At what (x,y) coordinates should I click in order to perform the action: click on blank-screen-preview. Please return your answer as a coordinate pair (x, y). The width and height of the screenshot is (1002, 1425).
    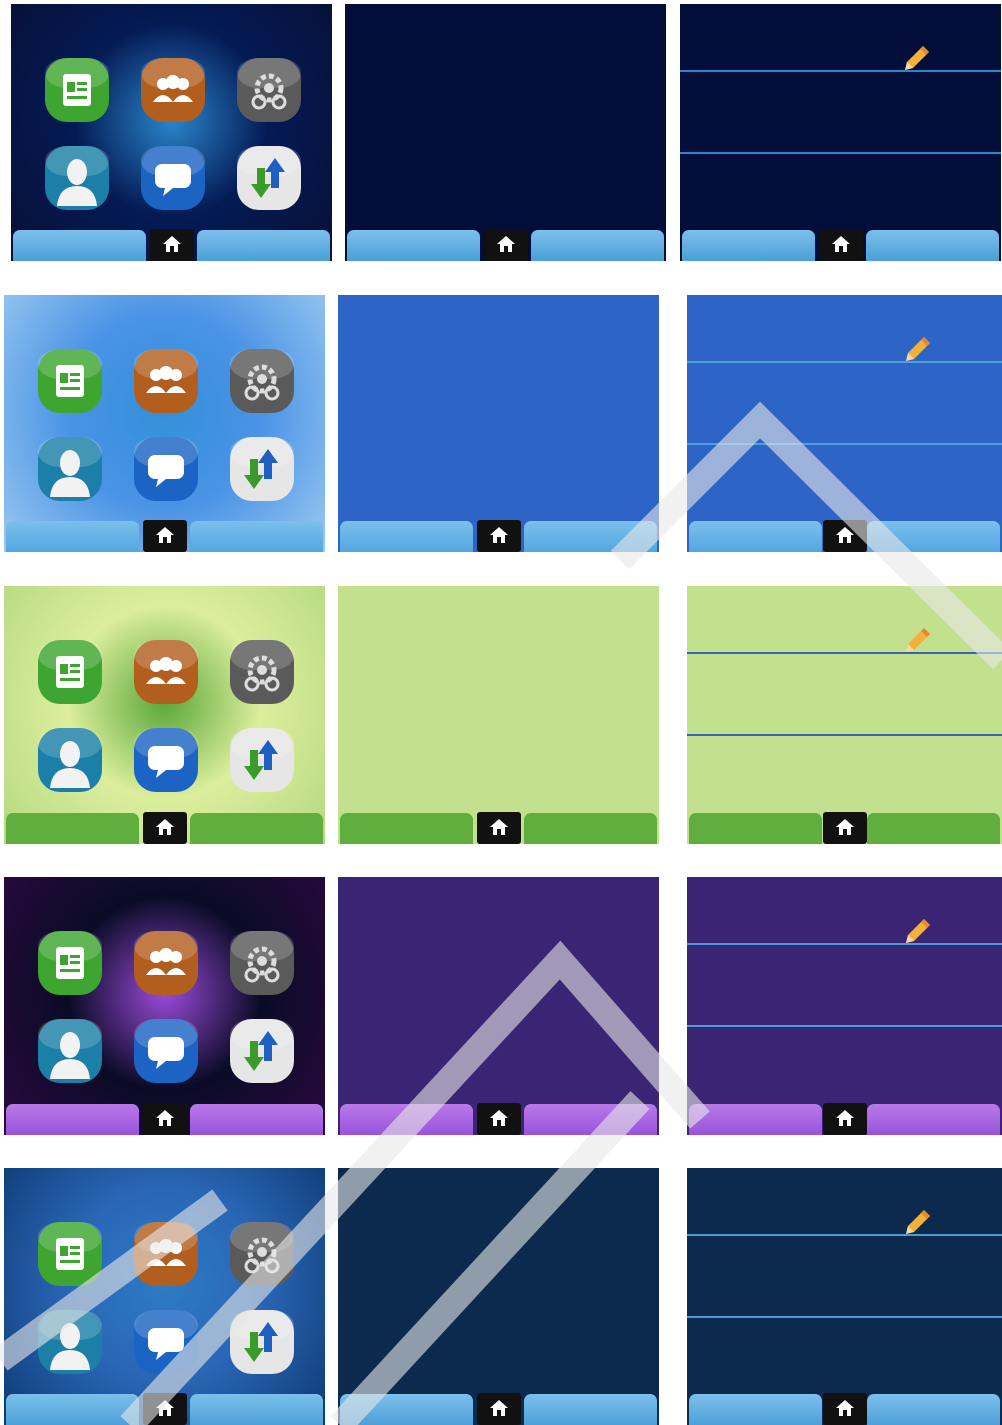
    Looking at the image, I should click on (498, 715).